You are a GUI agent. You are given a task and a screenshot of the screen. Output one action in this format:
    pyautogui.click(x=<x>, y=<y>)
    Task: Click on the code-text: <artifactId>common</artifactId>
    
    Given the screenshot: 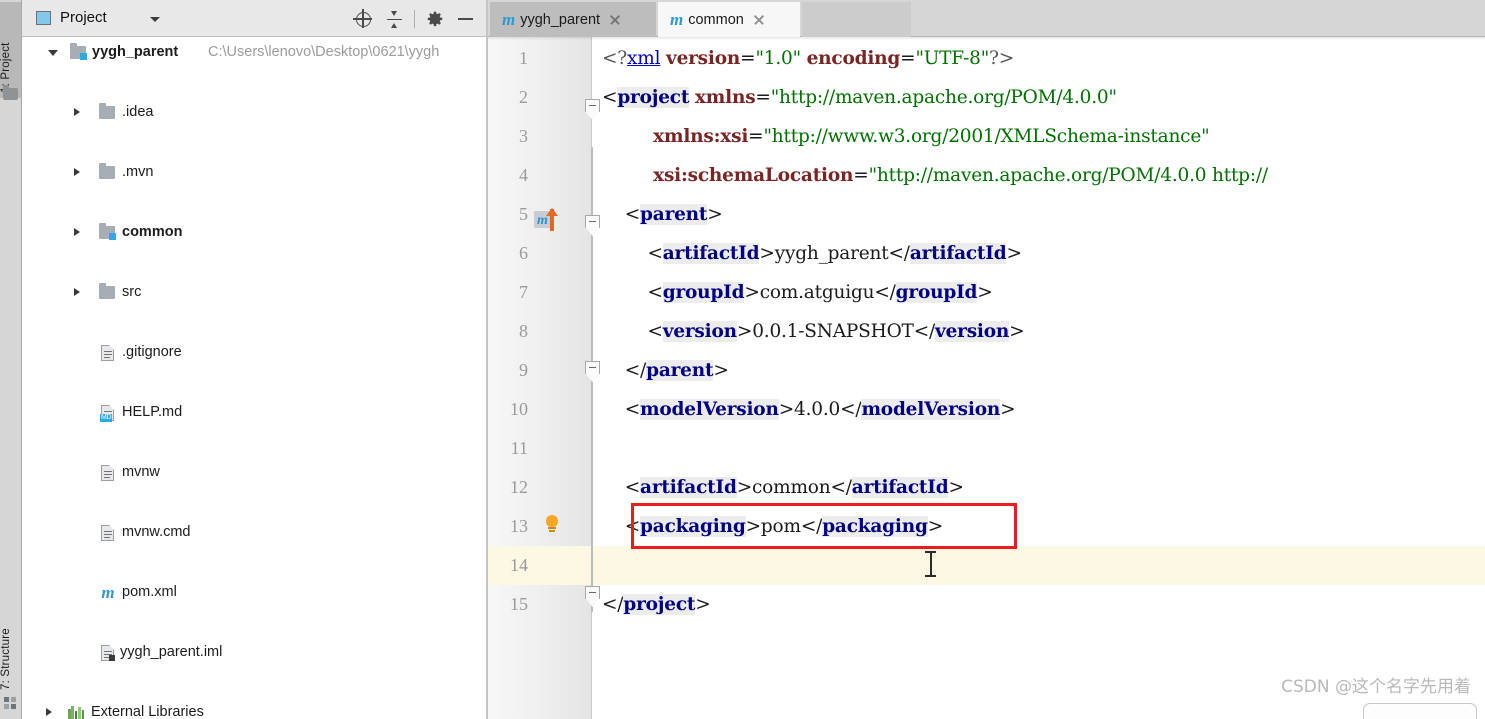 What is the action you would take?
    pyautogui.click(x=783, y=487)
    